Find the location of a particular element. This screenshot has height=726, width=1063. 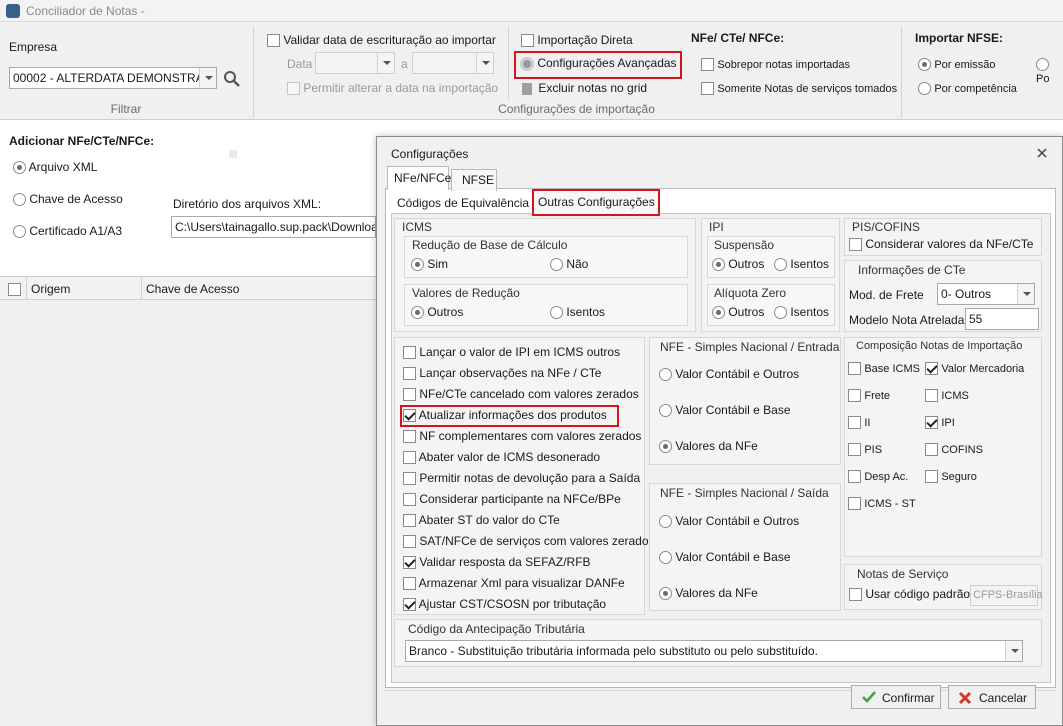

subtab-outras-config: Outras Configurações is located at coordinates (596, 202).